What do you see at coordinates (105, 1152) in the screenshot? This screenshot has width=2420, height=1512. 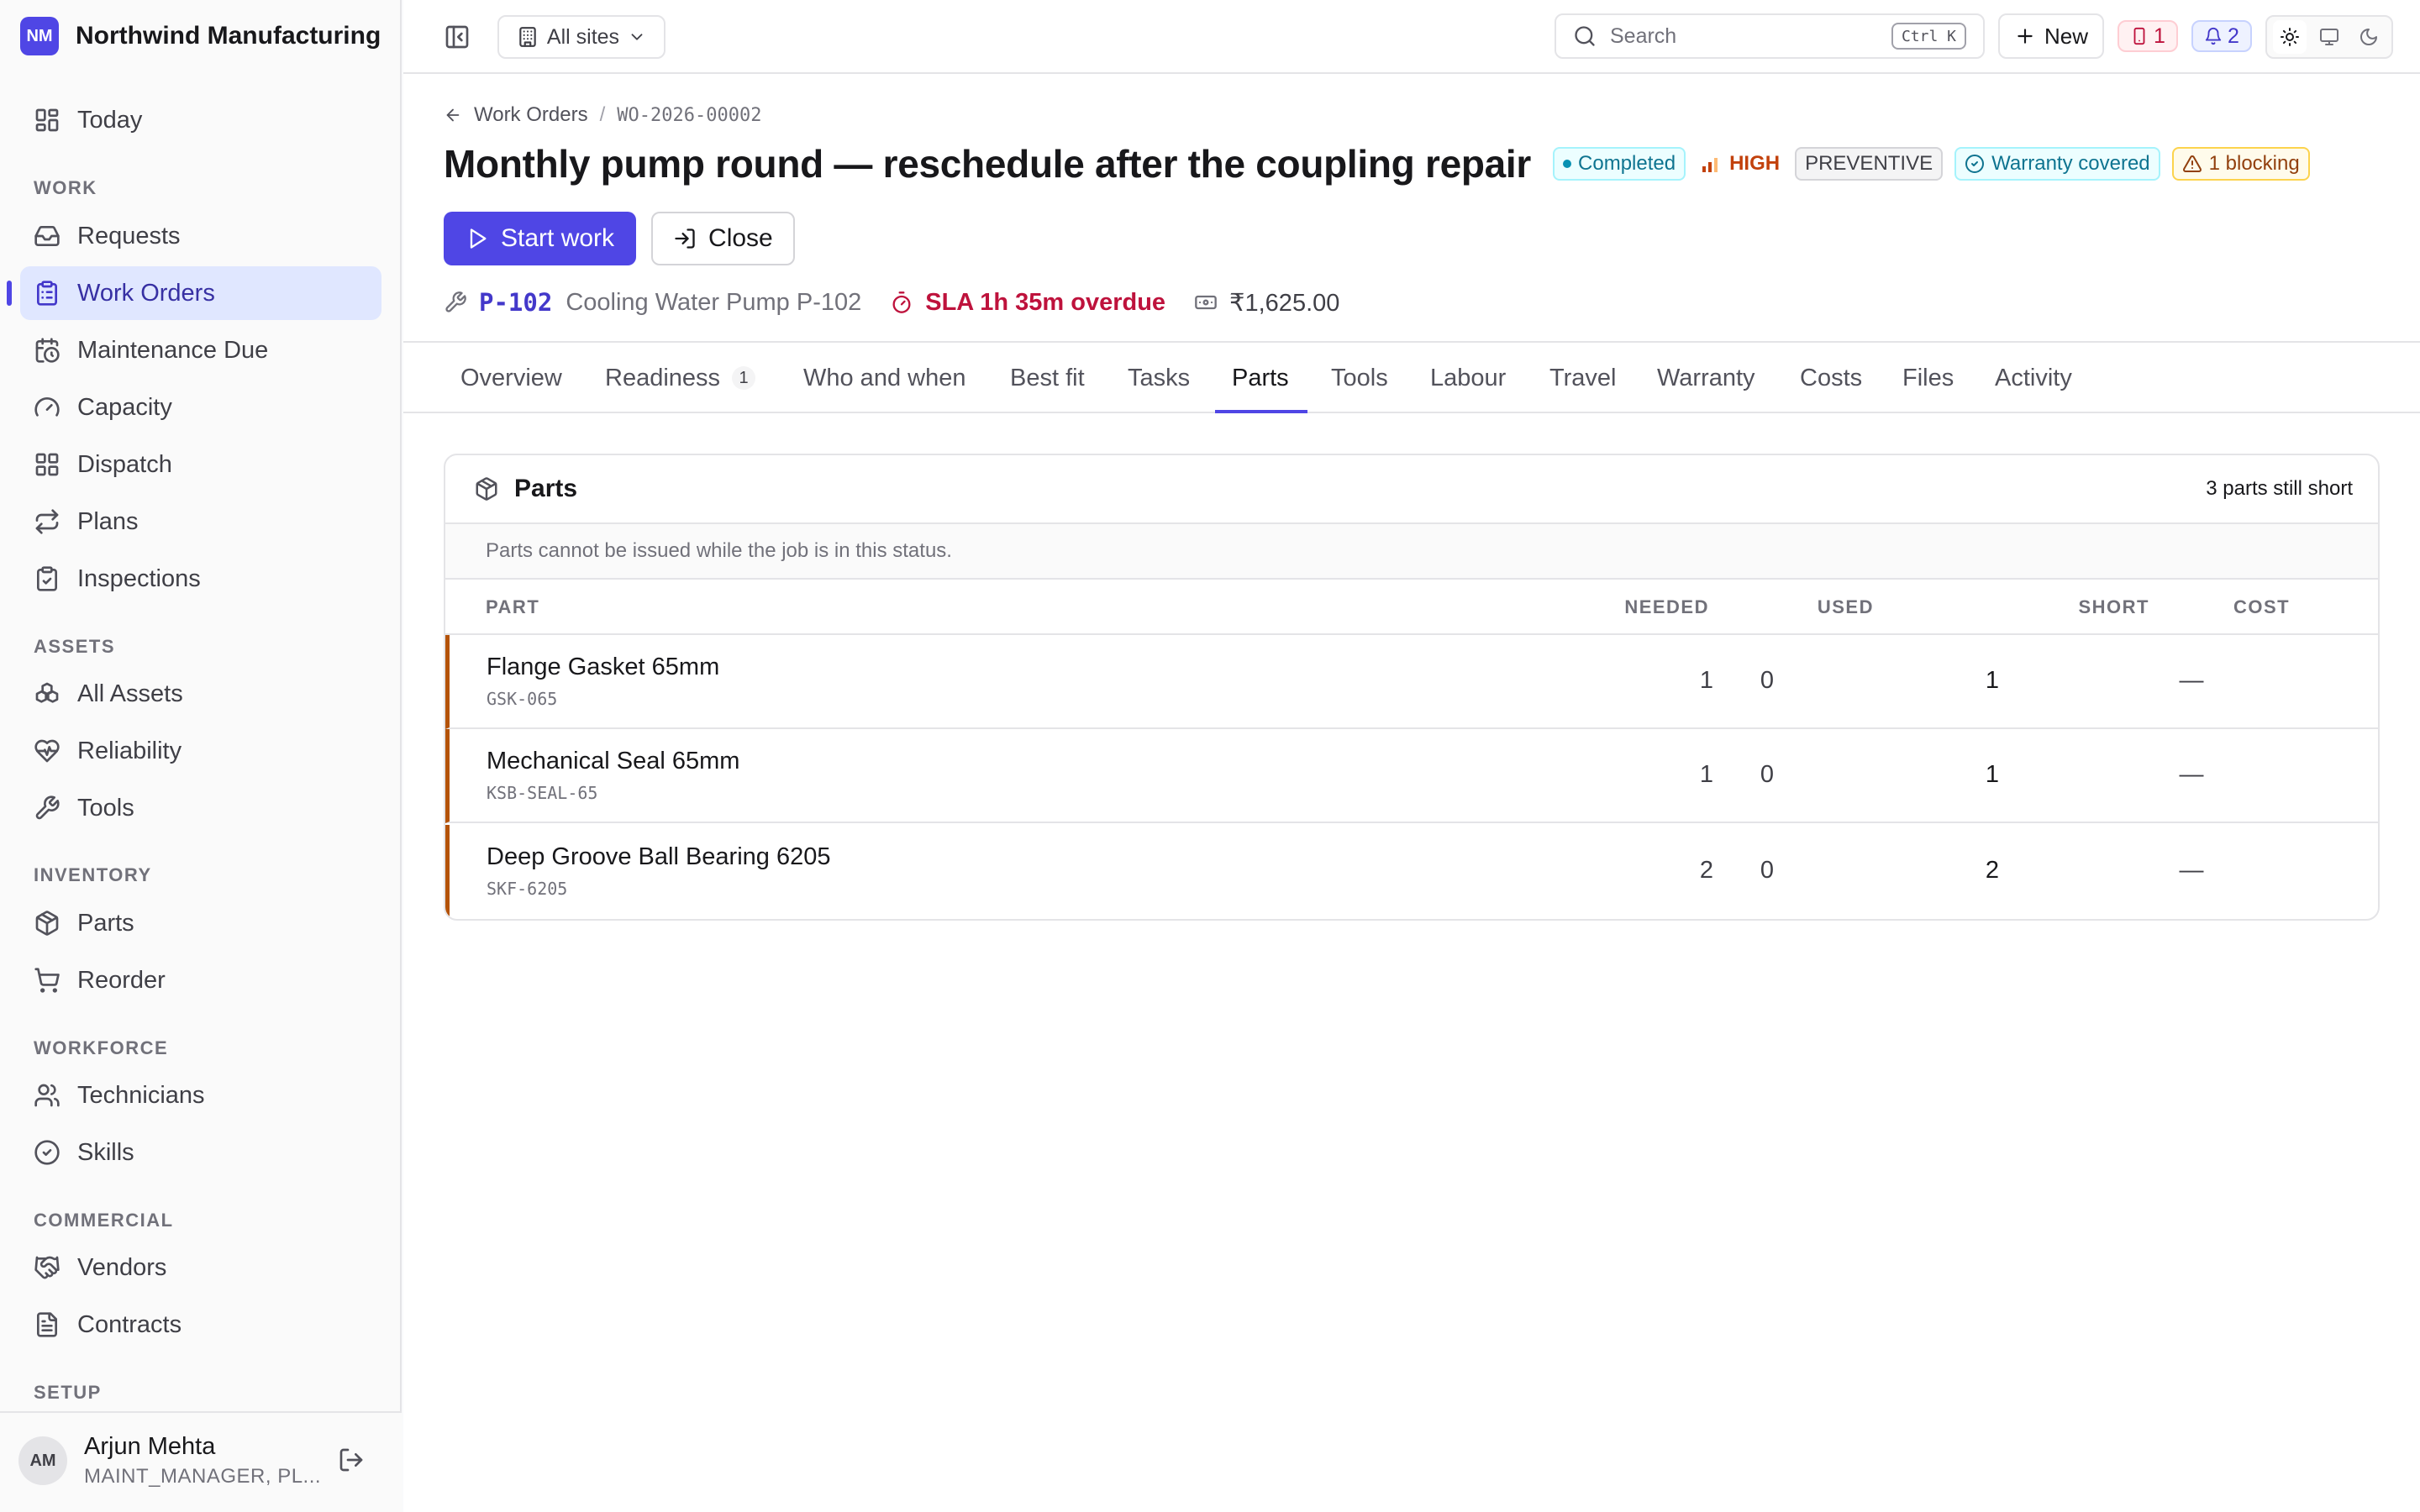 I see `sidebar-item-label: Skills` at bounding box center [105, 1152].